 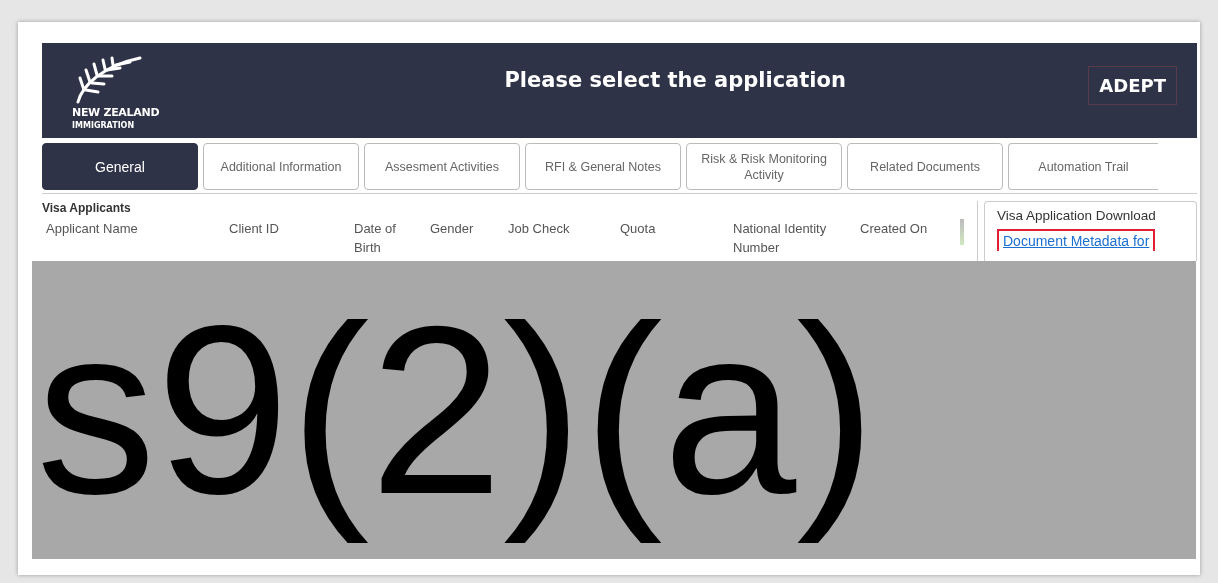 I want to click on section-title: Visa Applicants, so click(x=87, y=208).